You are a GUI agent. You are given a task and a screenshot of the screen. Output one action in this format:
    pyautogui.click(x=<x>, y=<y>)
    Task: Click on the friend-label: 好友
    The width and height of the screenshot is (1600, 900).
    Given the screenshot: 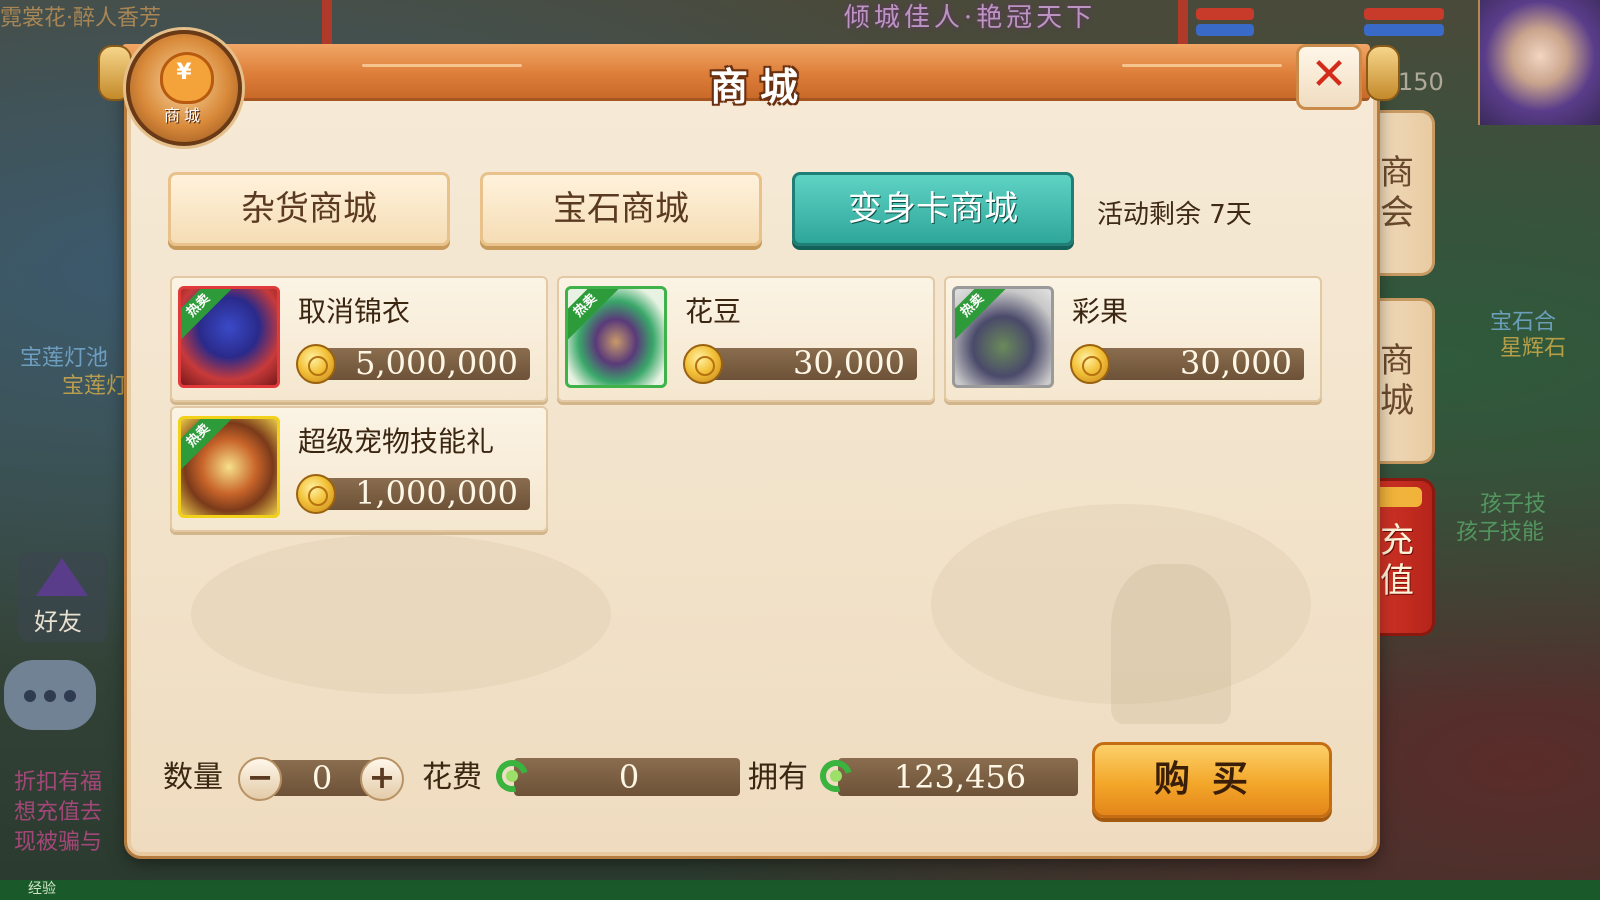 What is the action you would take?
    pyautogui.click(x=58, y=622)
    